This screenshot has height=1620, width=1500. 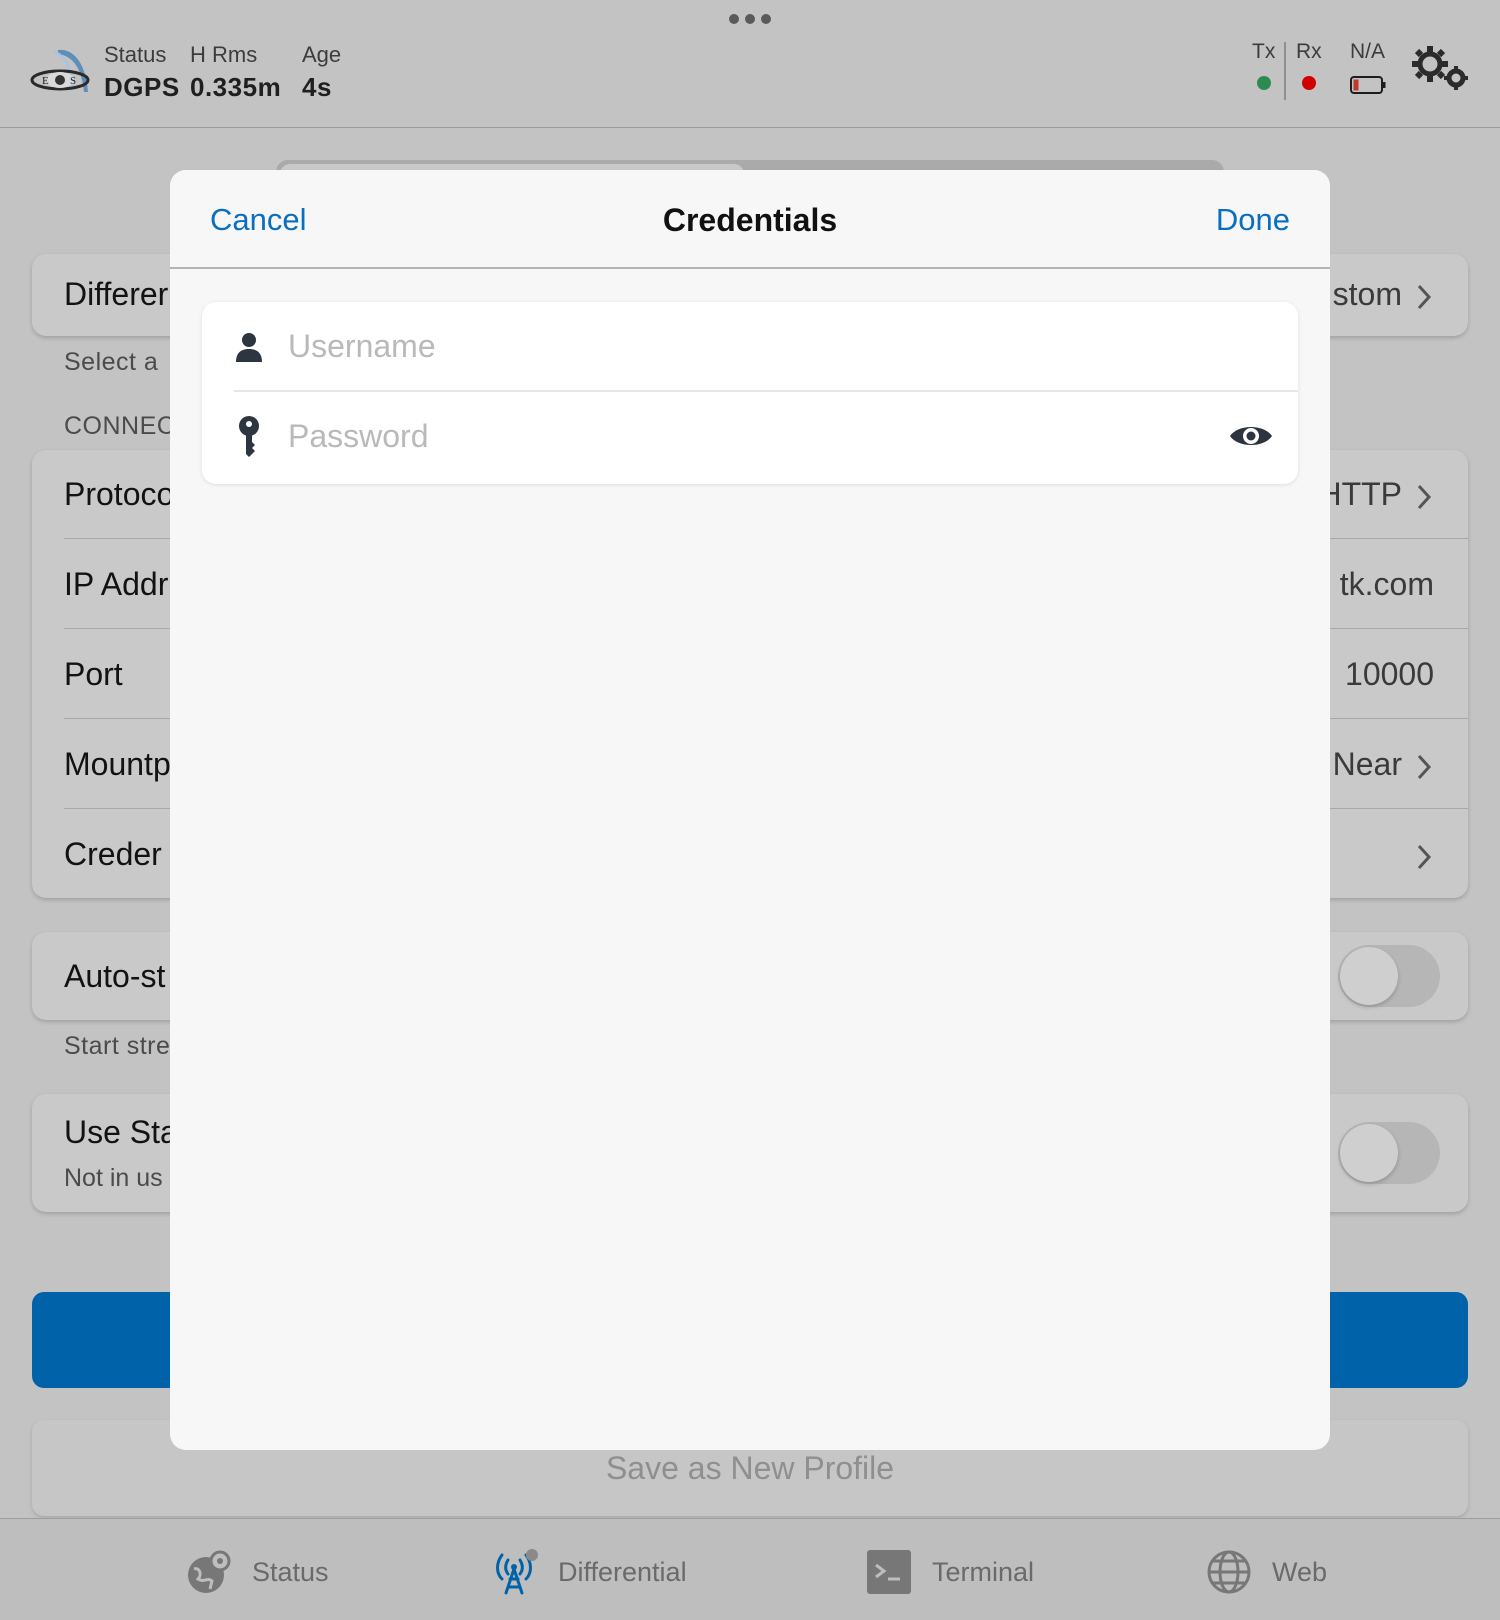 What do you see at coordinates (1266, 1572) in the screenshot?
I see `tab-web: Web` at bounding box center [1266, 1572].